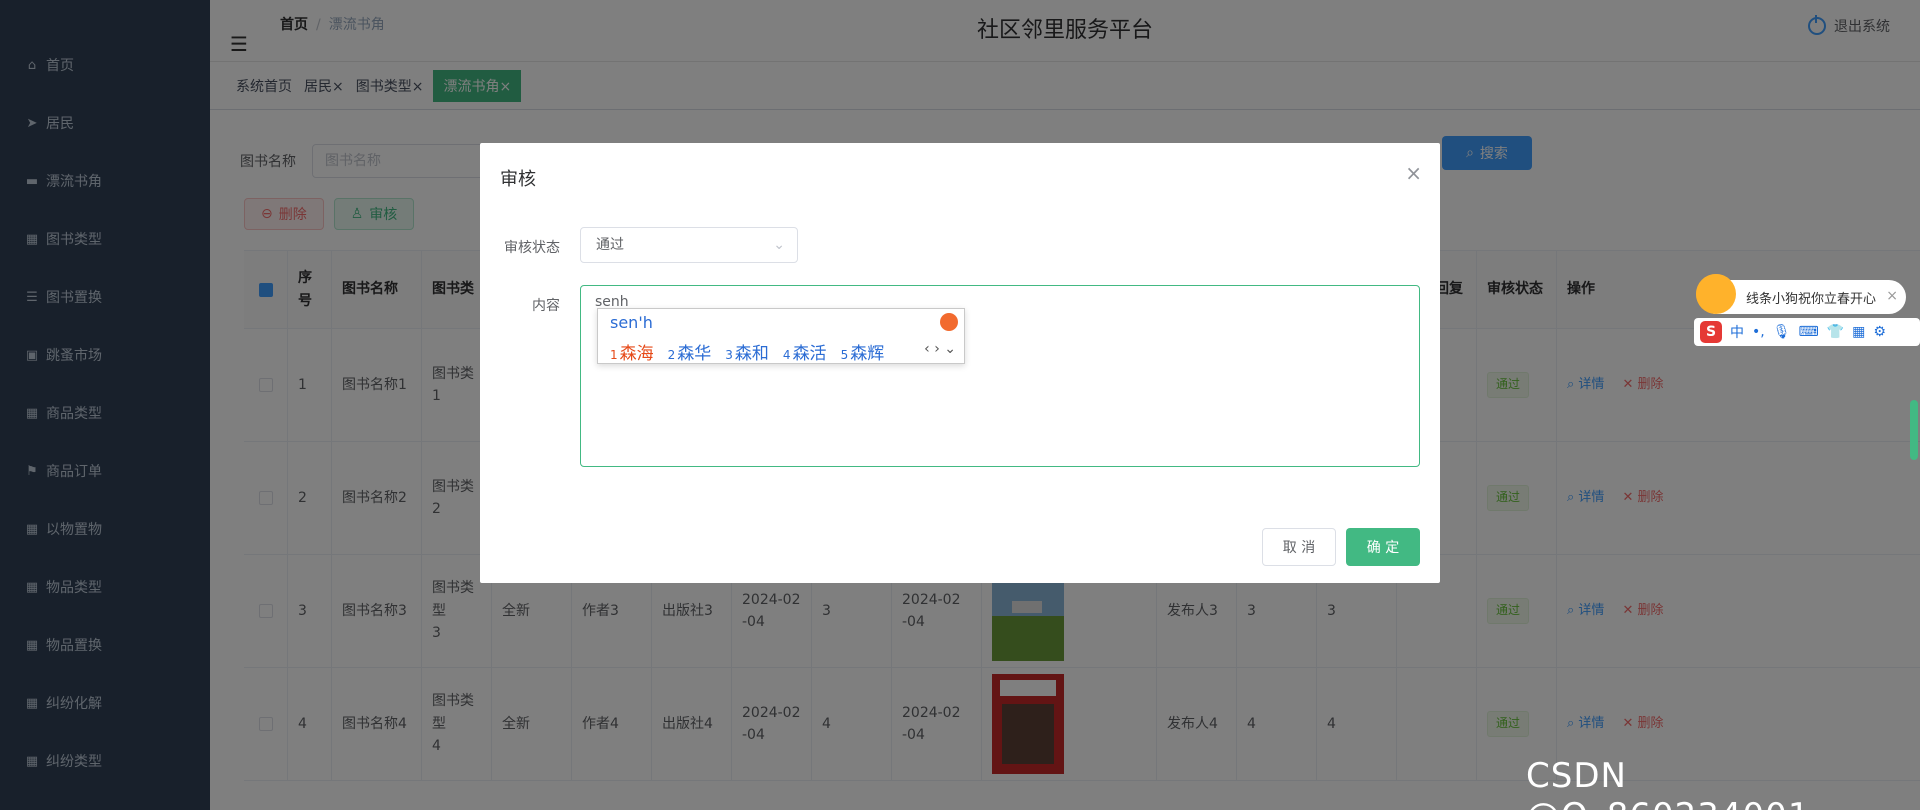  Describe the element at coordinates (781, 336) in the screenshot. I see `ime-candidate-window: sen'h 1 森海 2 森华 3 森和 4 森活 5 森辉 ‹ › ⌄` at that location.